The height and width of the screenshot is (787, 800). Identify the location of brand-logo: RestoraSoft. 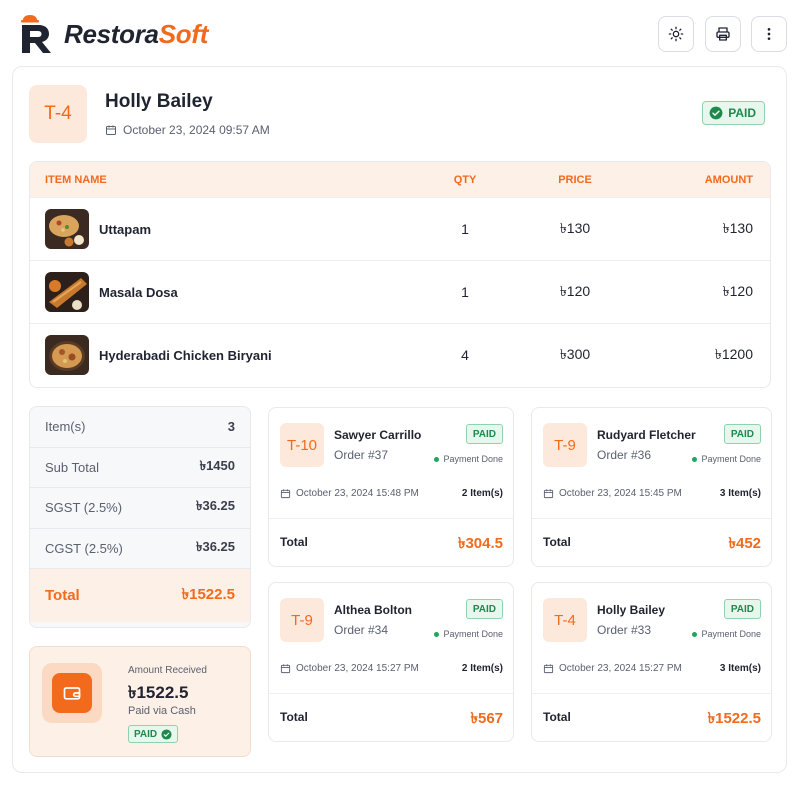
(113, 34).